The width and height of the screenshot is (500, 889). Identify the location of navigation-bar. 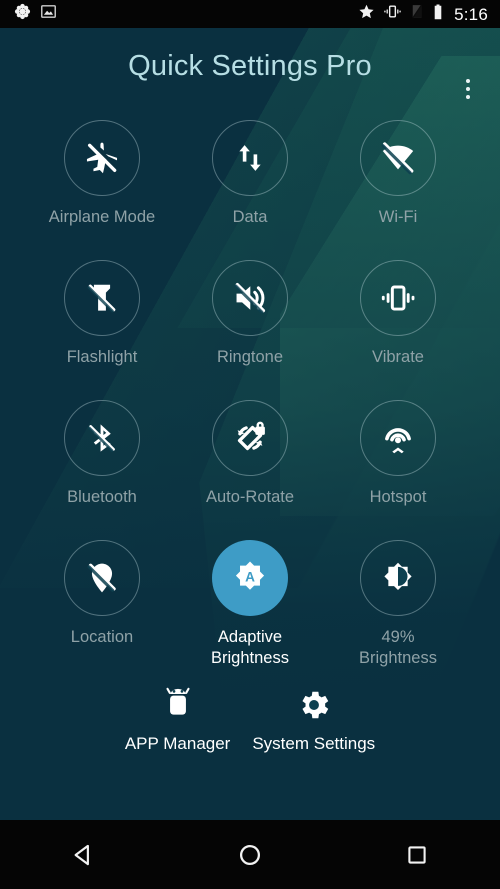
(250, 854).